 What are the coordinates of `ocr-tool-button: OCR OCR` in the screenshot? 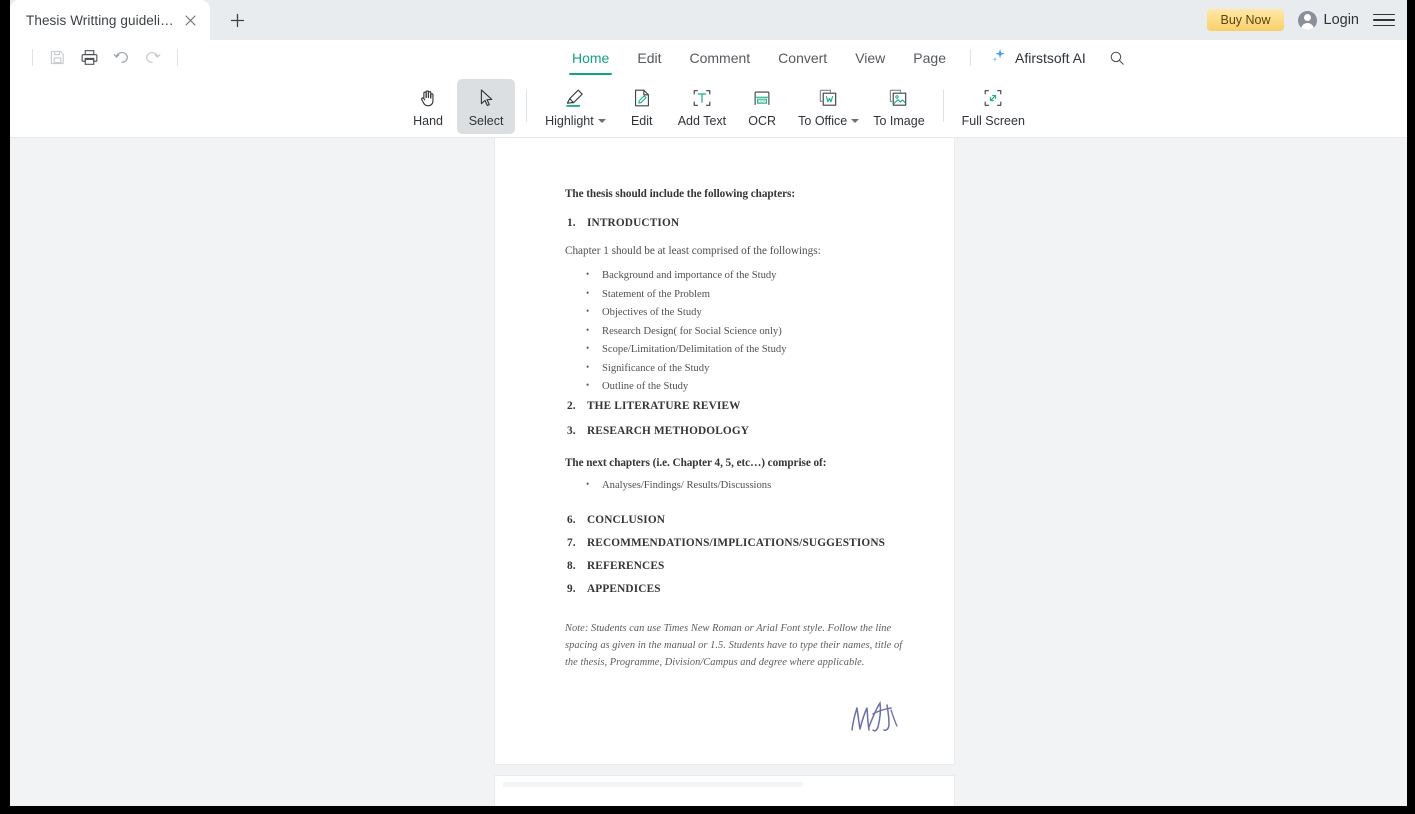 It's located at (762, 106).